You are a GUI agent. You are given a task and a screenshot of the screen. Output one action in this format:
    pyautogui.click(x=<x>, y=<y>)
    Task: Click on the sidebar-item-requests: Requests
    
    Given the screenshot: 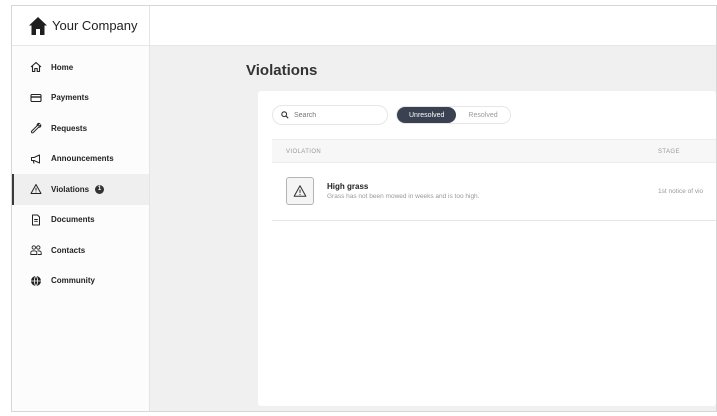 What is the action you would take?
    pyautogui.click(x=80, y=128)
    